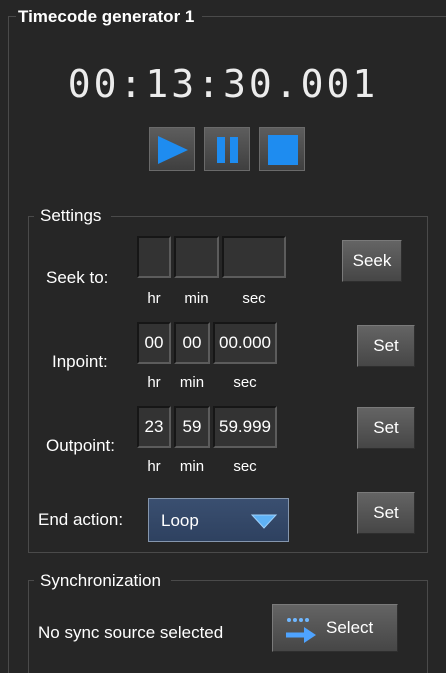 Image resolution: width=446 pixels, height=673 pixels. Describe the element at coordinates (245, 466) in the screenshot. I see `outpoint-sec-unit: sec` at that location.